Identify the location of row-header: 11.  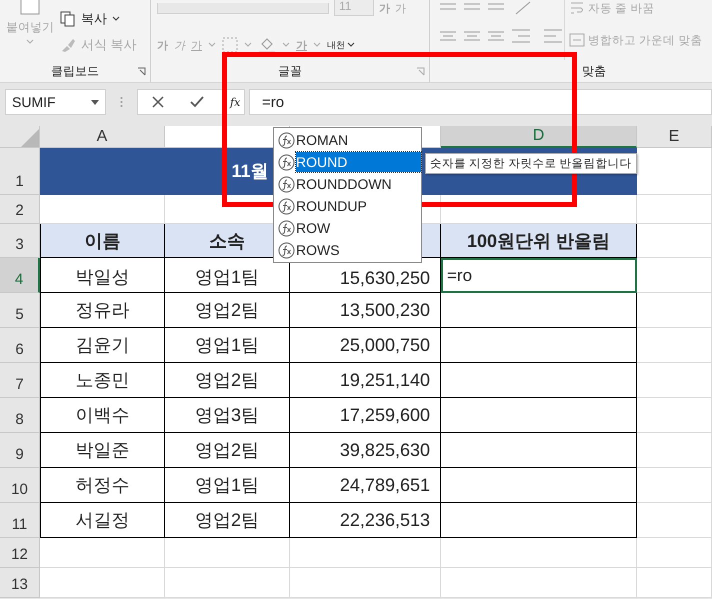
(20, 520).